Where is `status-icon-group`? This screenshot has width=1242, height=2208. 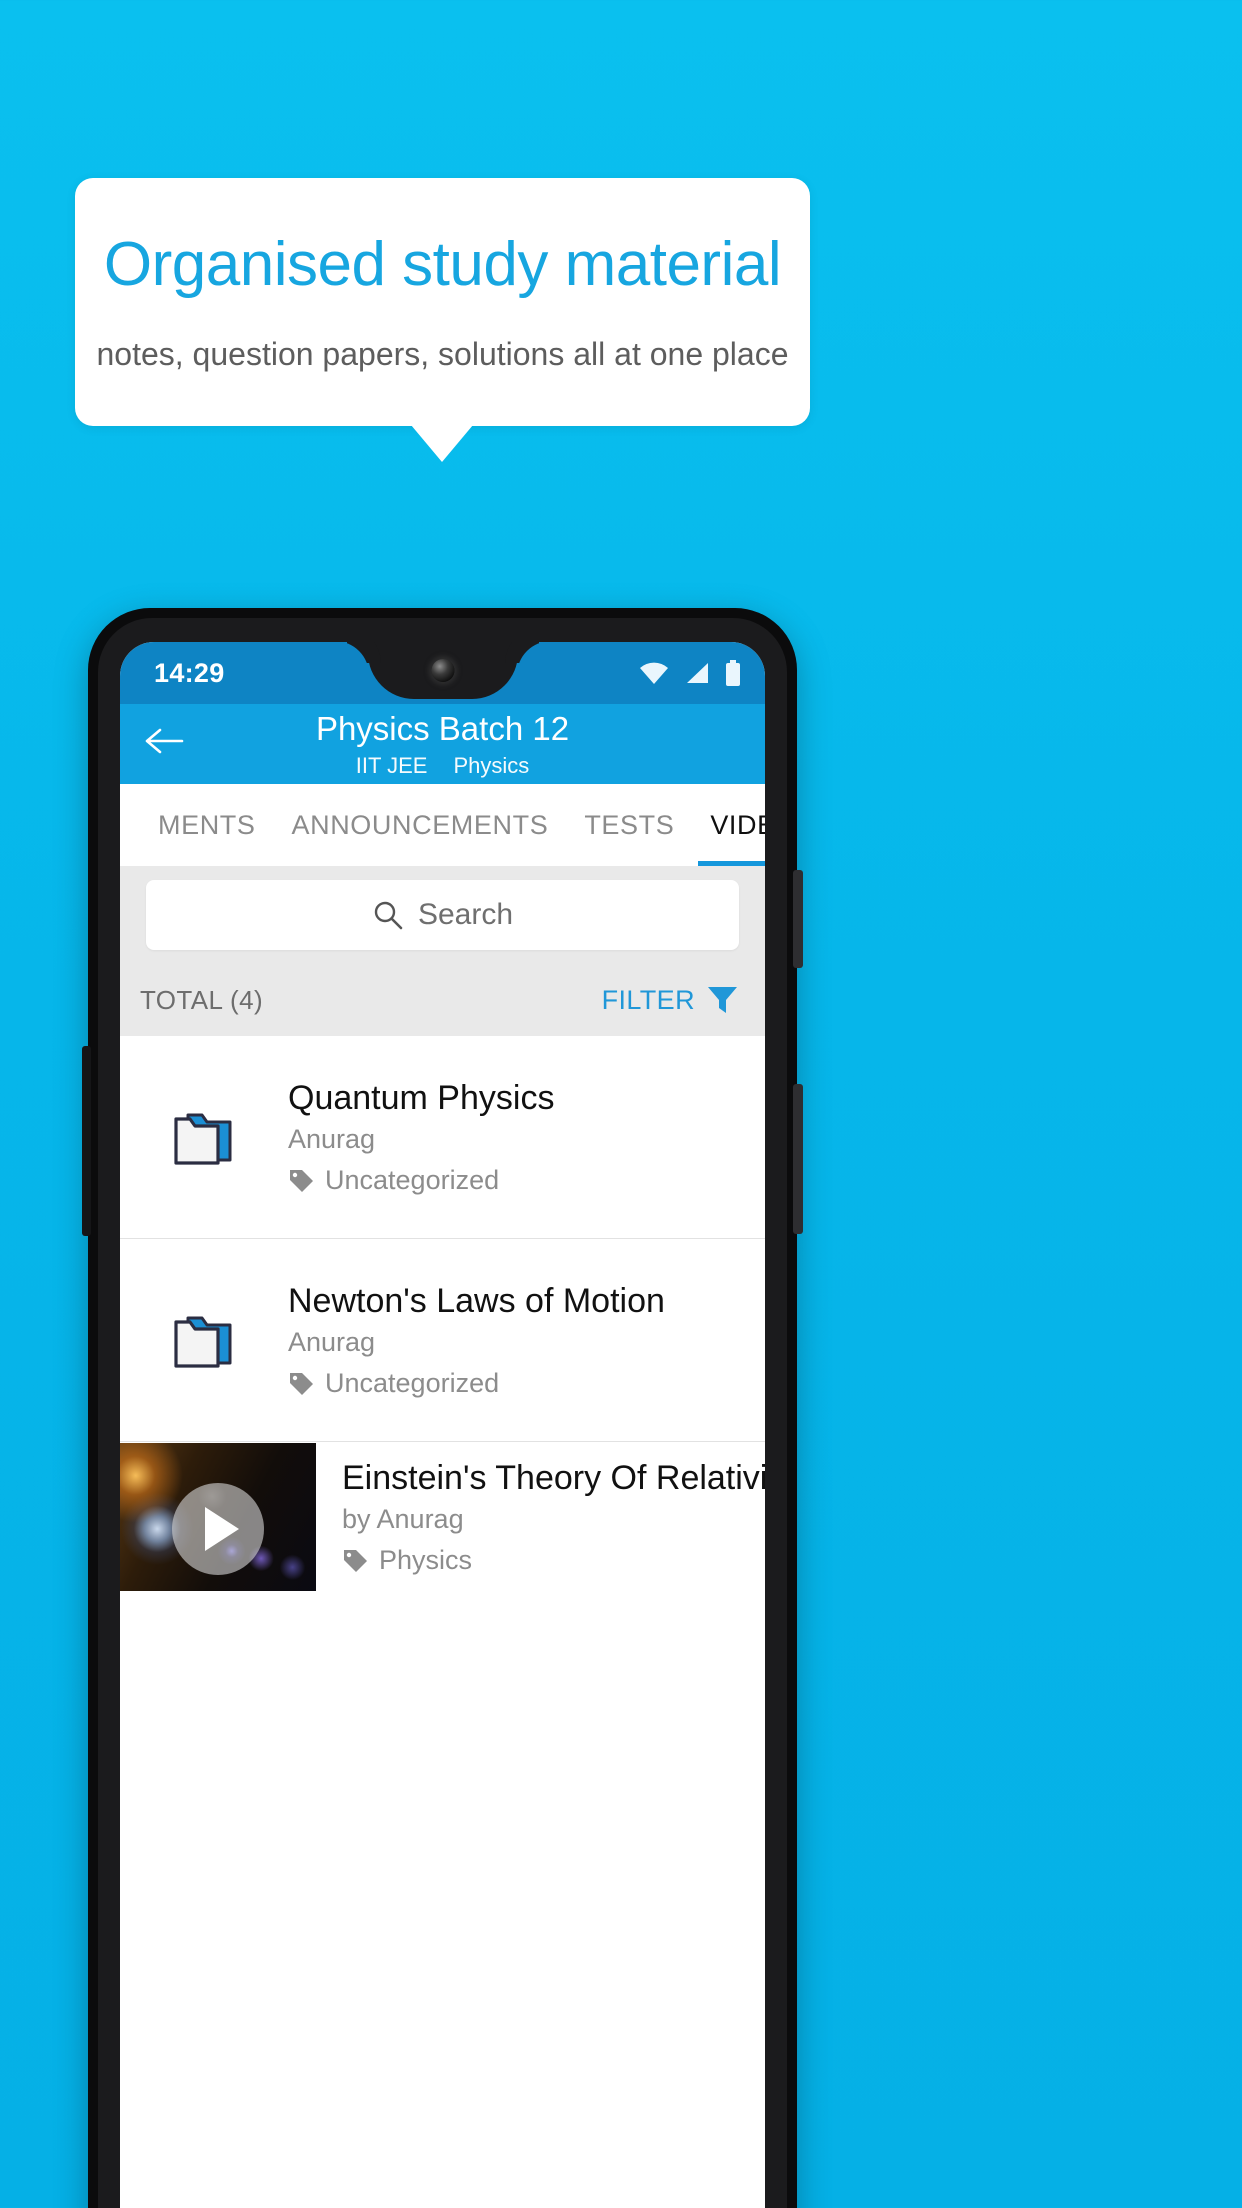
status-icon-group is located at coordinates (690, 673).